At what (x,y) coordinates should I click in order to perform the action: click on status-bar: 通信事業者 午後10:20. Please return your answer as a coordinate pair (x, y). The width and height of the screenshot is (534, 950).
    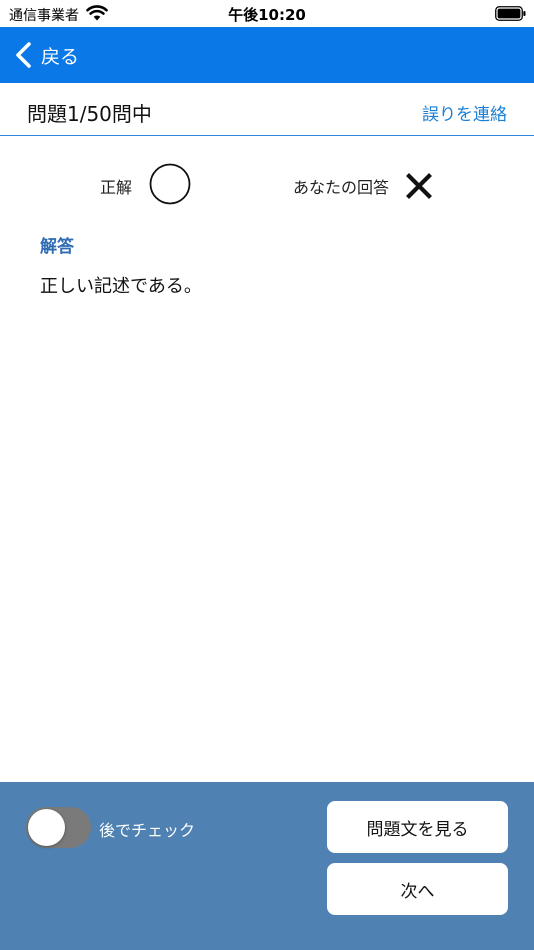
    Looking at the image, I should click on (267, 13).